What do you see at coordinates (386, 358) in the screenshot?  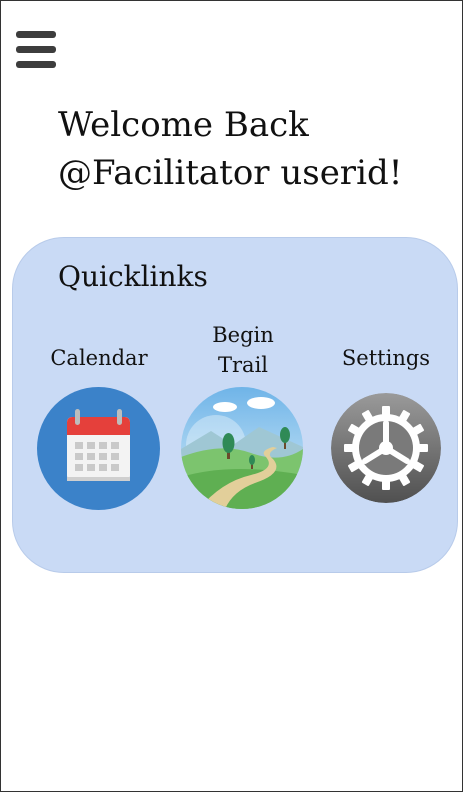 I see `settings-label: Settings` at bounding box center [386, 358].